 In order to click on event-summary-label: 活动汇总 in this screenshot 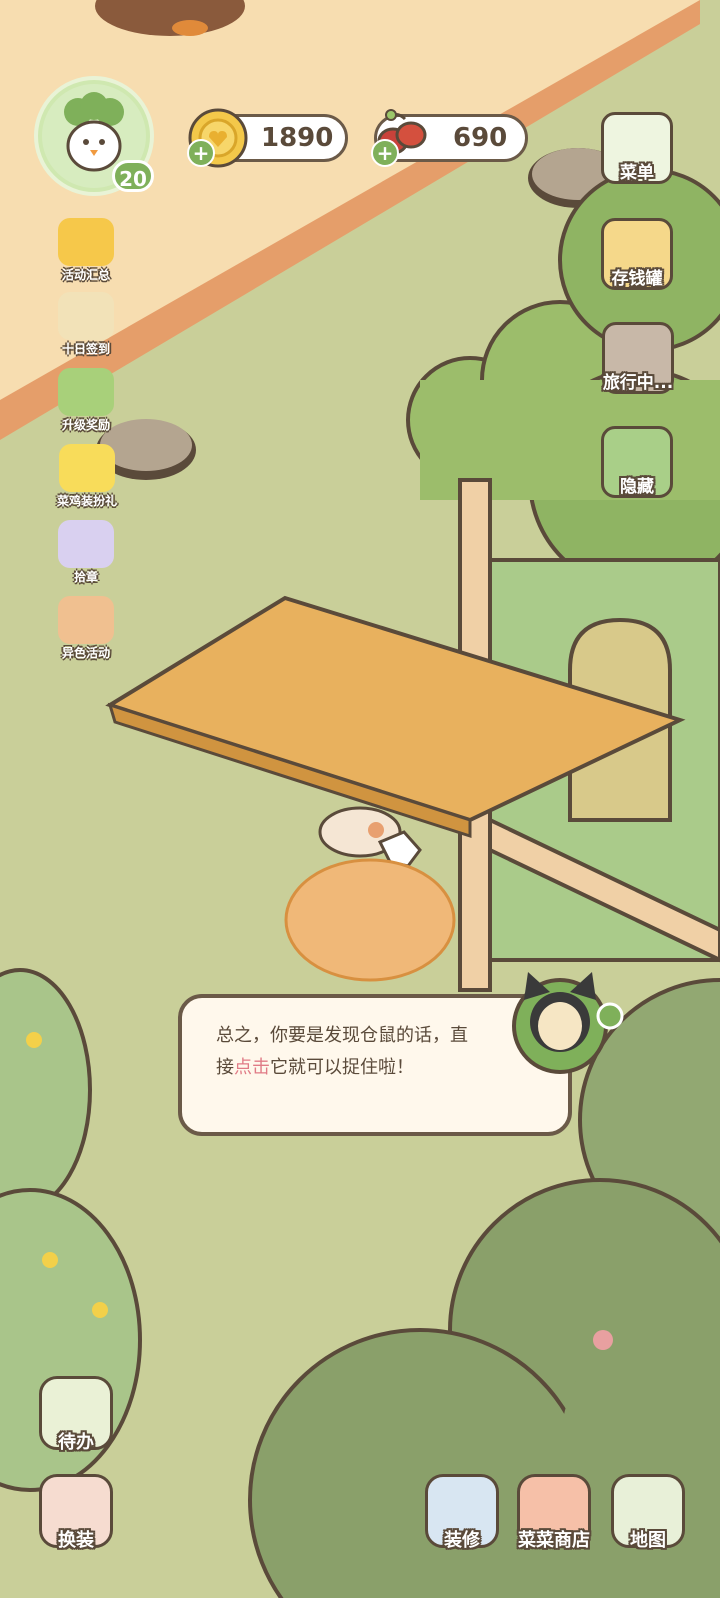, I will do `click(85, 275)`.